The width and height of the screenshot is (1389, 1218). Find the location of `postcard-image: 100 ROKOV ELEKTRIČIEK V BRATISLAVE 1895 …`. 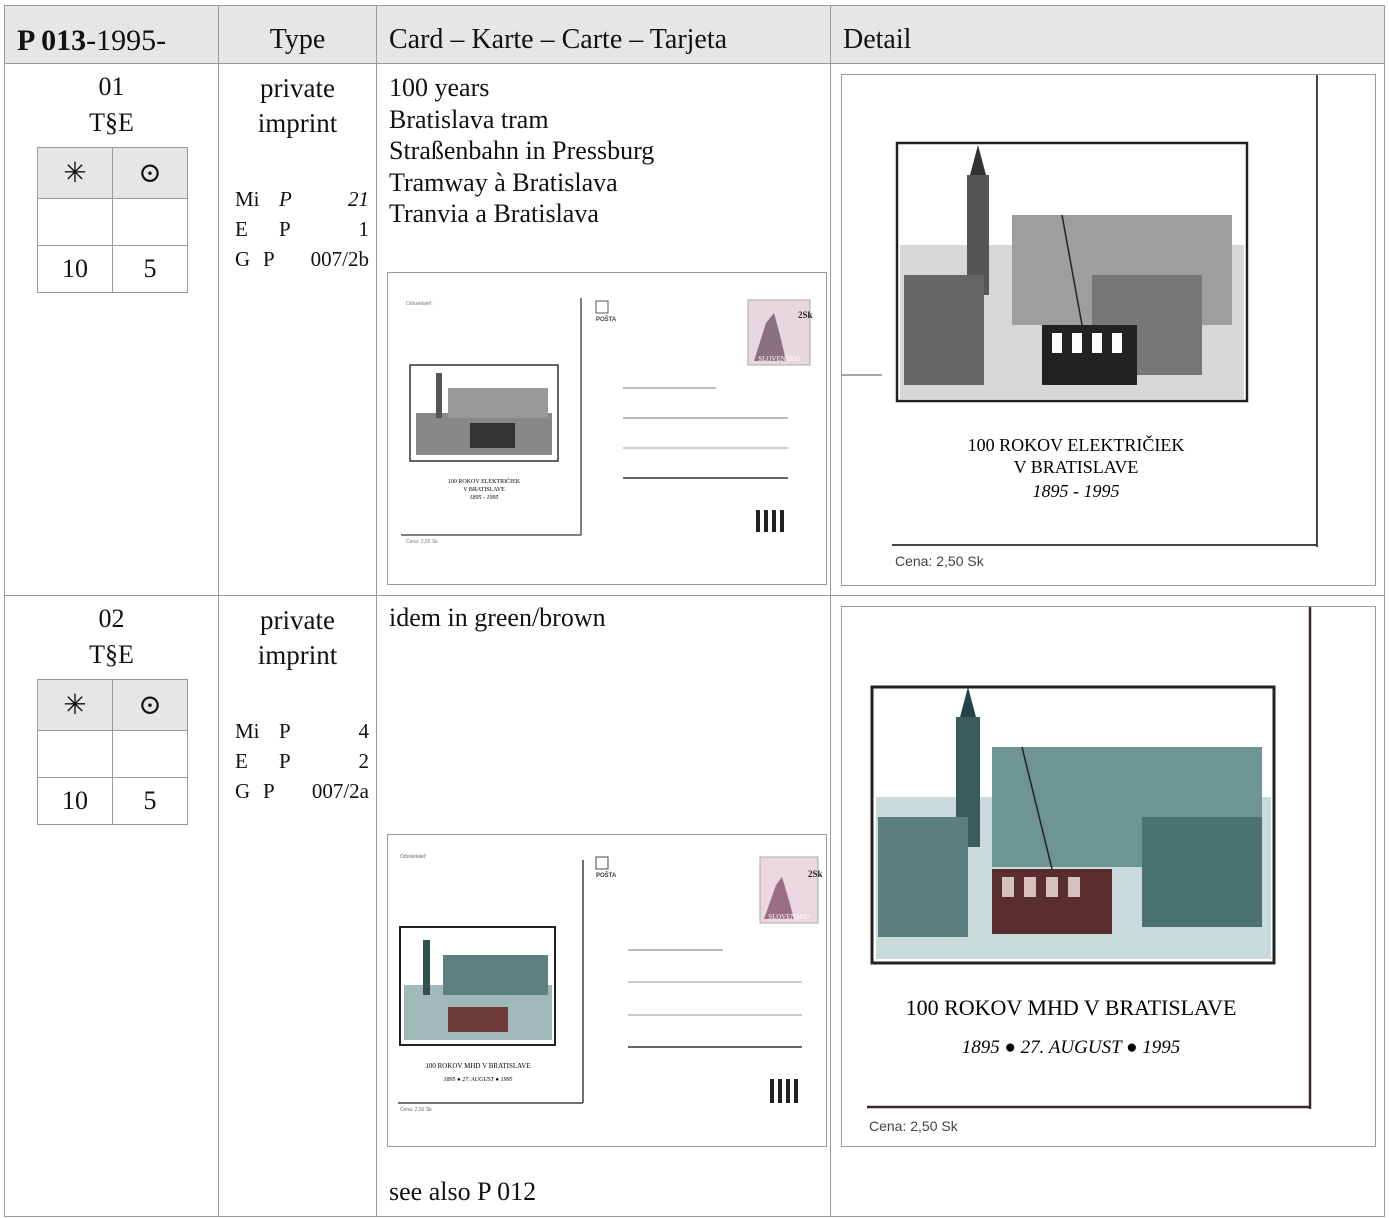

postcard-image: 100 ROKOV ELEKTRIČIEK V BRATISLAVE 1895 … is located at coordinates (607, 428).